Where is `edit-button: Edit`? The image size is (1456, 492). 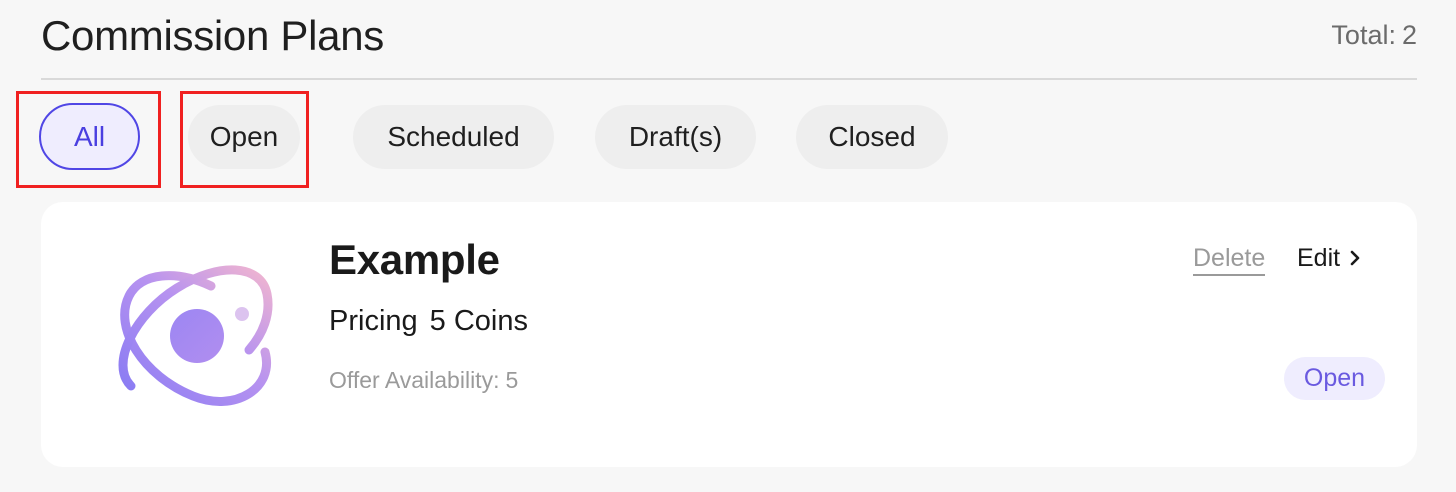 edit-button: Edit is located at coordinates (1329, 258).